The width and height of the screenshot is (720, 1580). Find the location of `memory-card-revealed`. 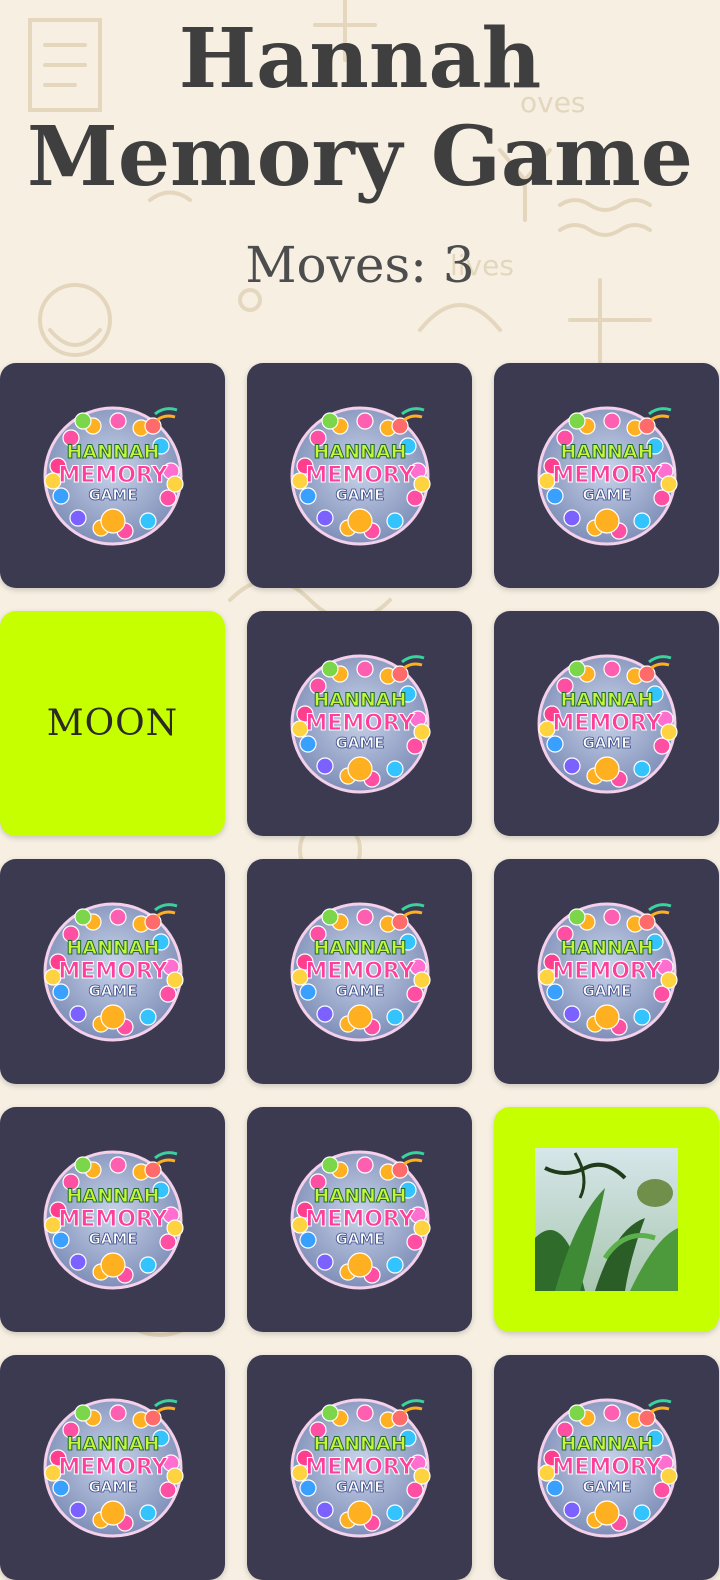

memory-card-revealed is located at coordinates (606, 1219).